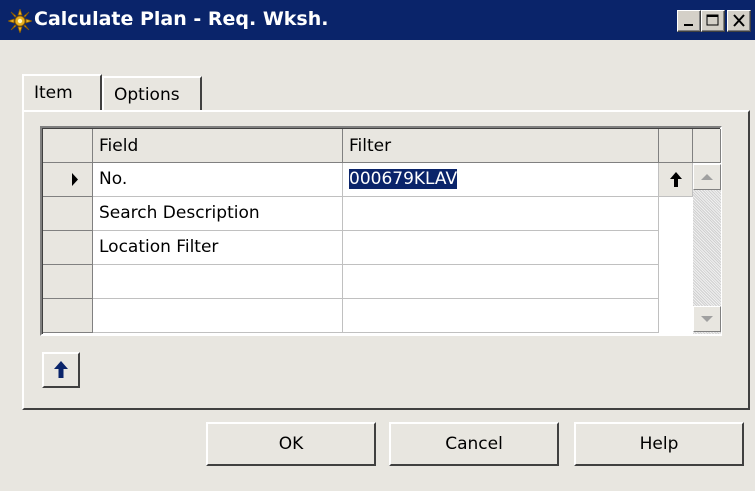 This screenshot has height=491, width=755. I want to click on current-row-arrow-icon, so click(75, 179).